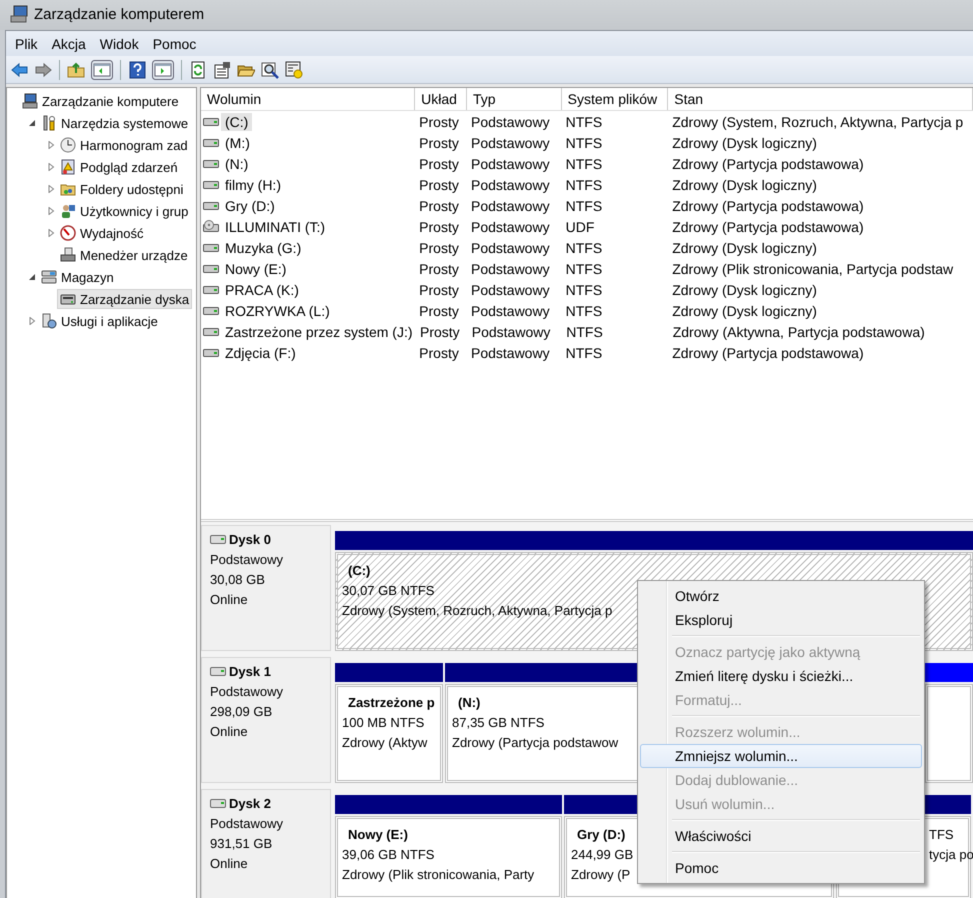  Describe the element at coordinates (383, 723) in the screenshot. I see `partition-size: 100 MB NTFS` at that location.